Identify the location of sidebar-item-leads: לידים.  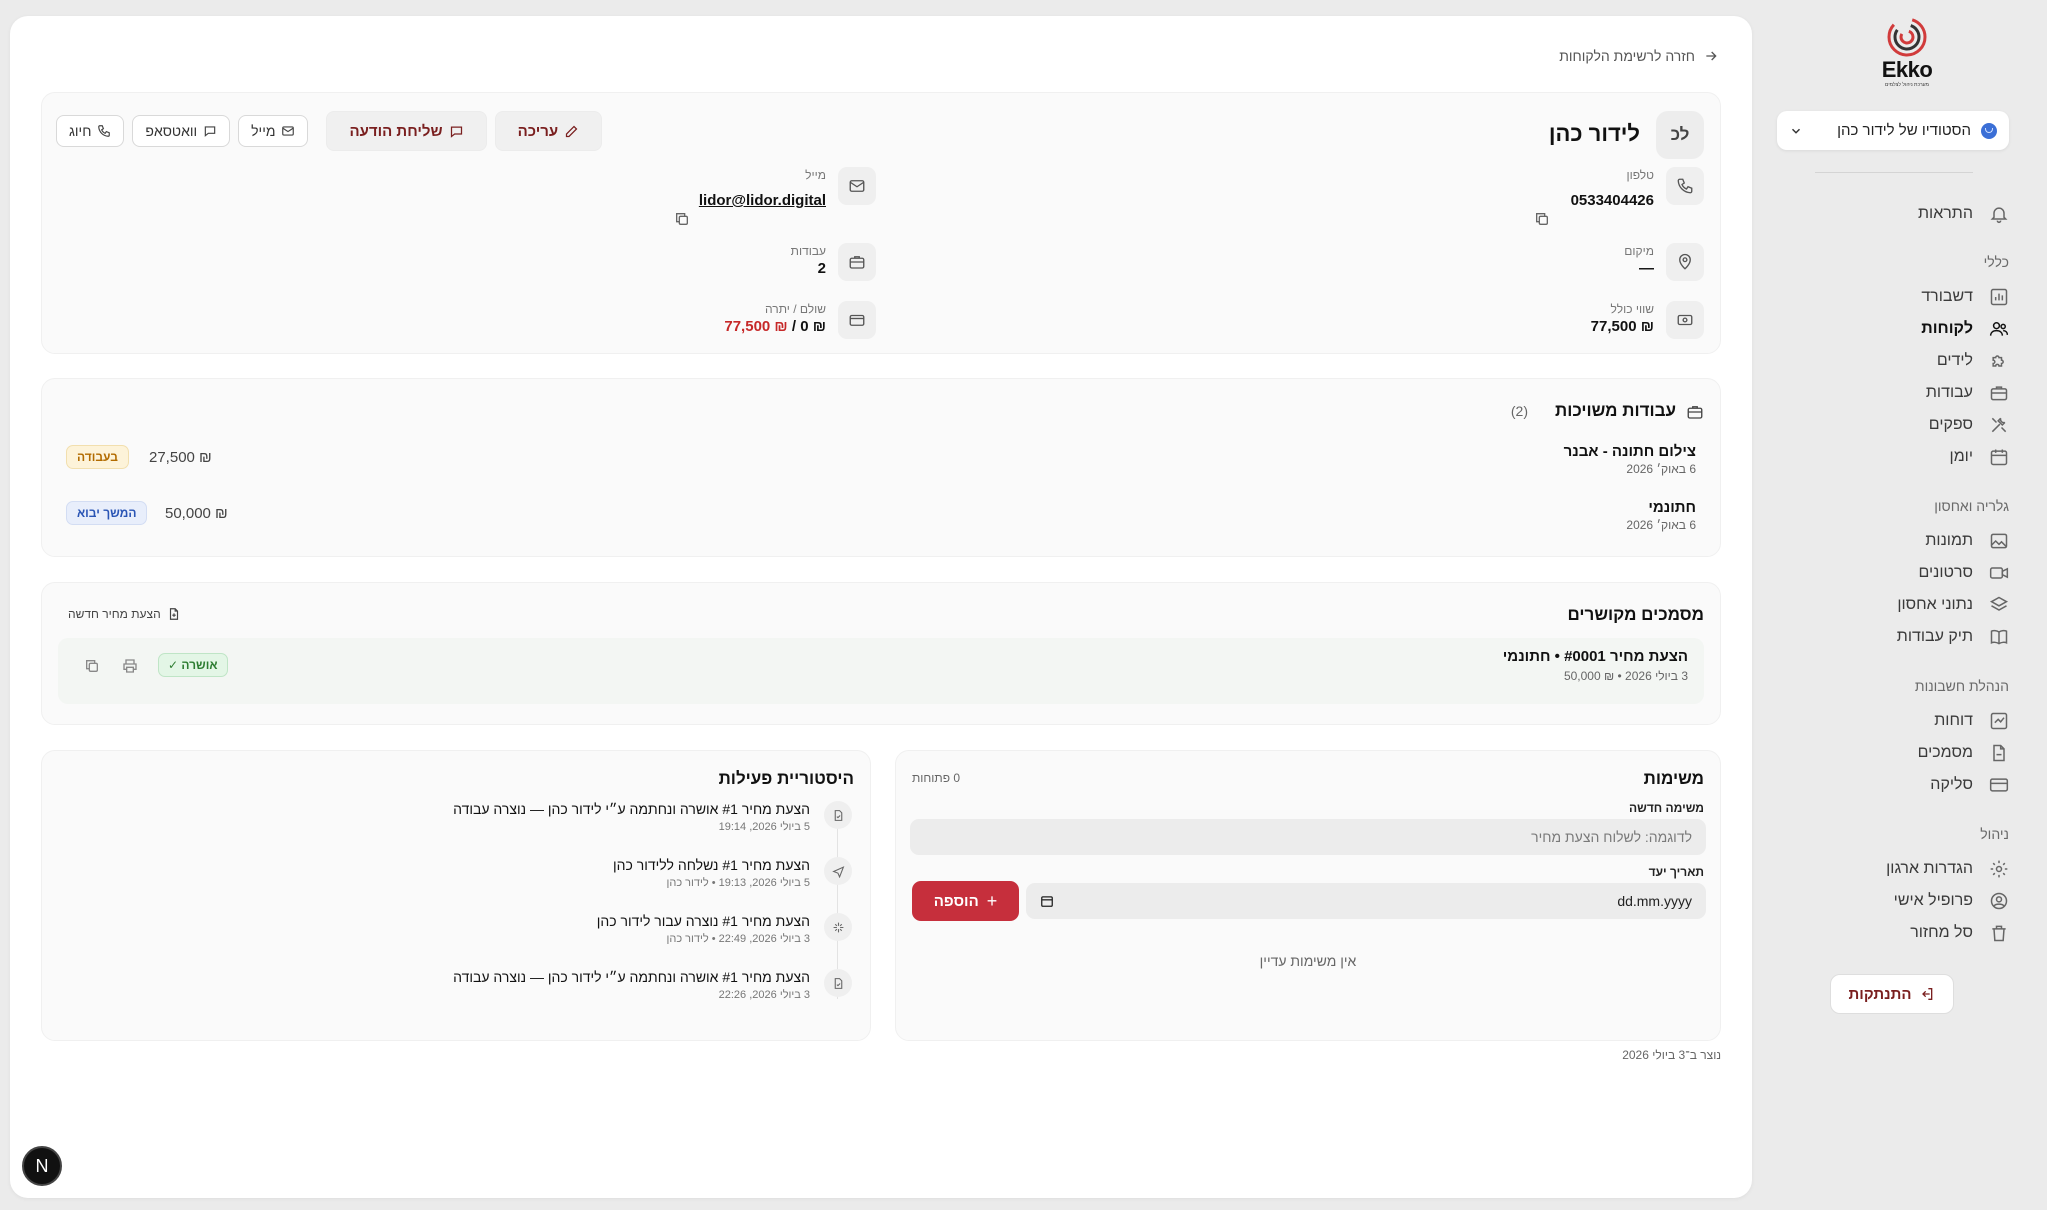
(1973, 361).